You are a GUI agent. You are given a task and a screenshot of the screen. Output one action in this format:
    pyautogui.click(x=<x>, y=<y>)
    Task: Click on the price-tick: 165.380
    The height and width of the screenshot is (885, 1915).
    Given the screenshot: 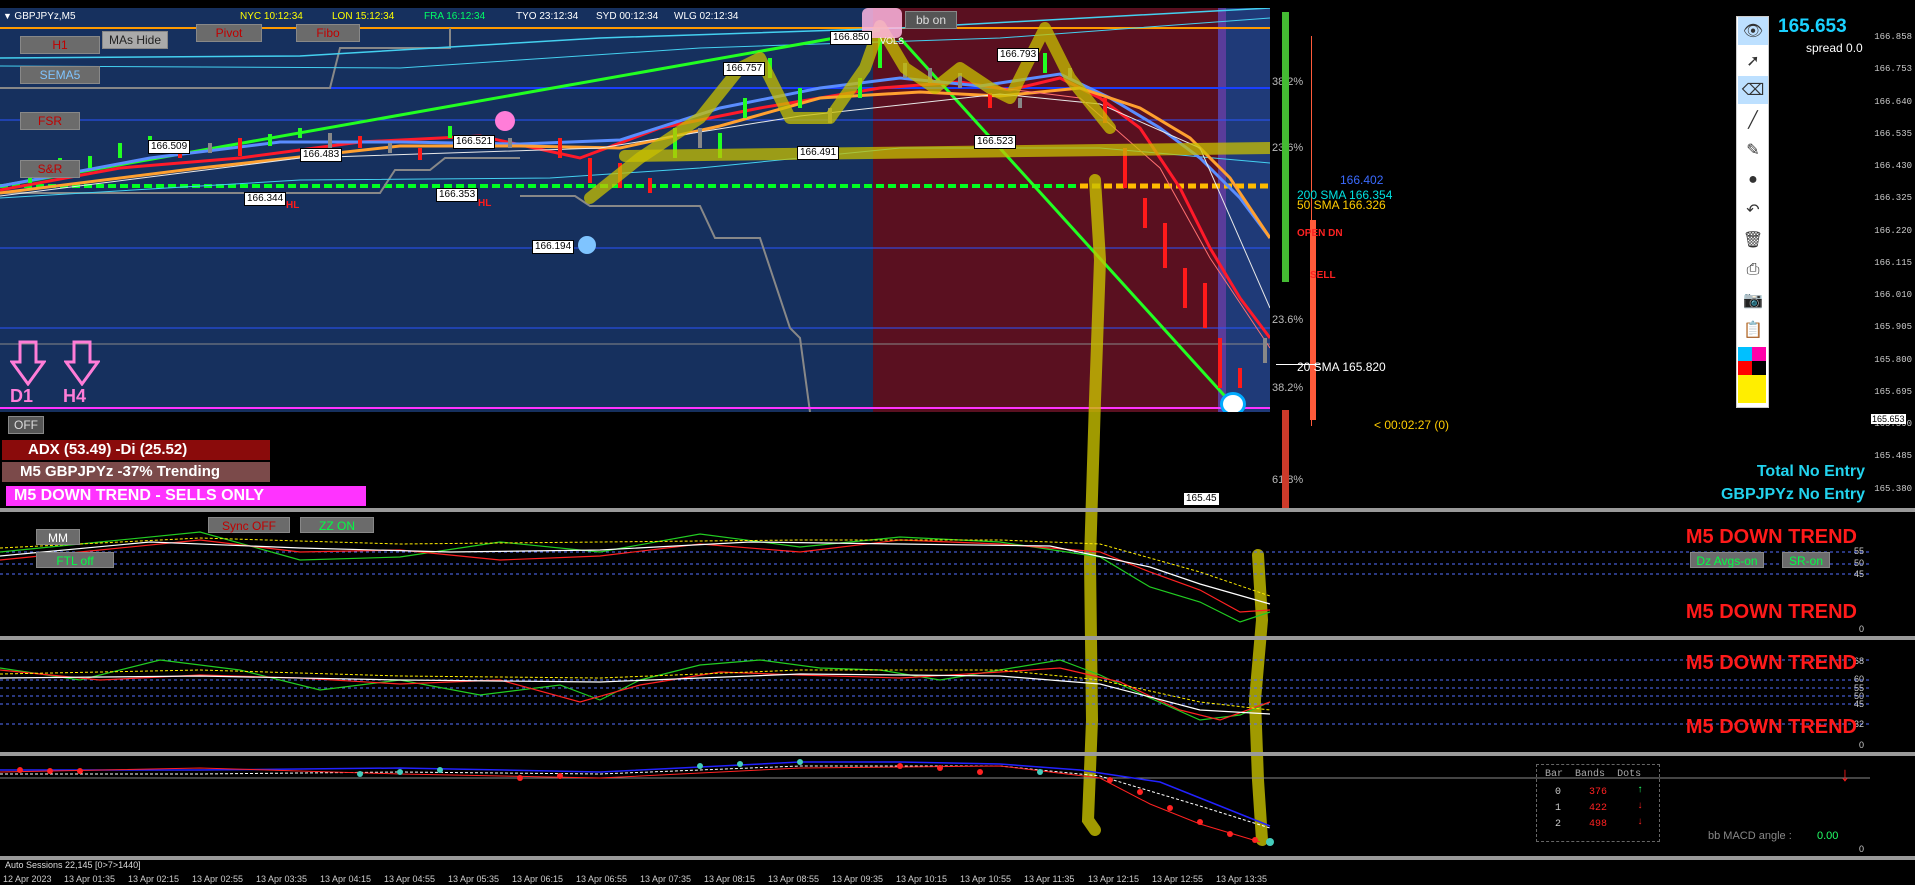 What is the action you would take?
    pyautogui.click(x=1893, y=489)
    